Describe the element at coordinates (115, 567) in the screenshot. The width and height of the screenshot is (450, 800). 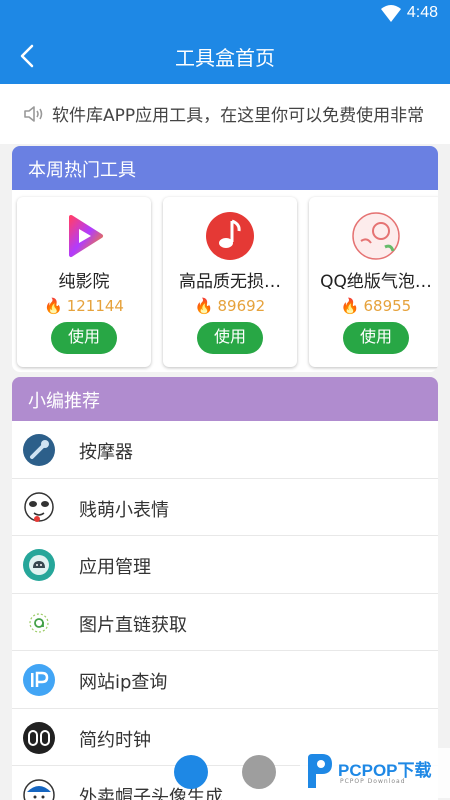
I see `list-item-label: 应用管理` at that location.